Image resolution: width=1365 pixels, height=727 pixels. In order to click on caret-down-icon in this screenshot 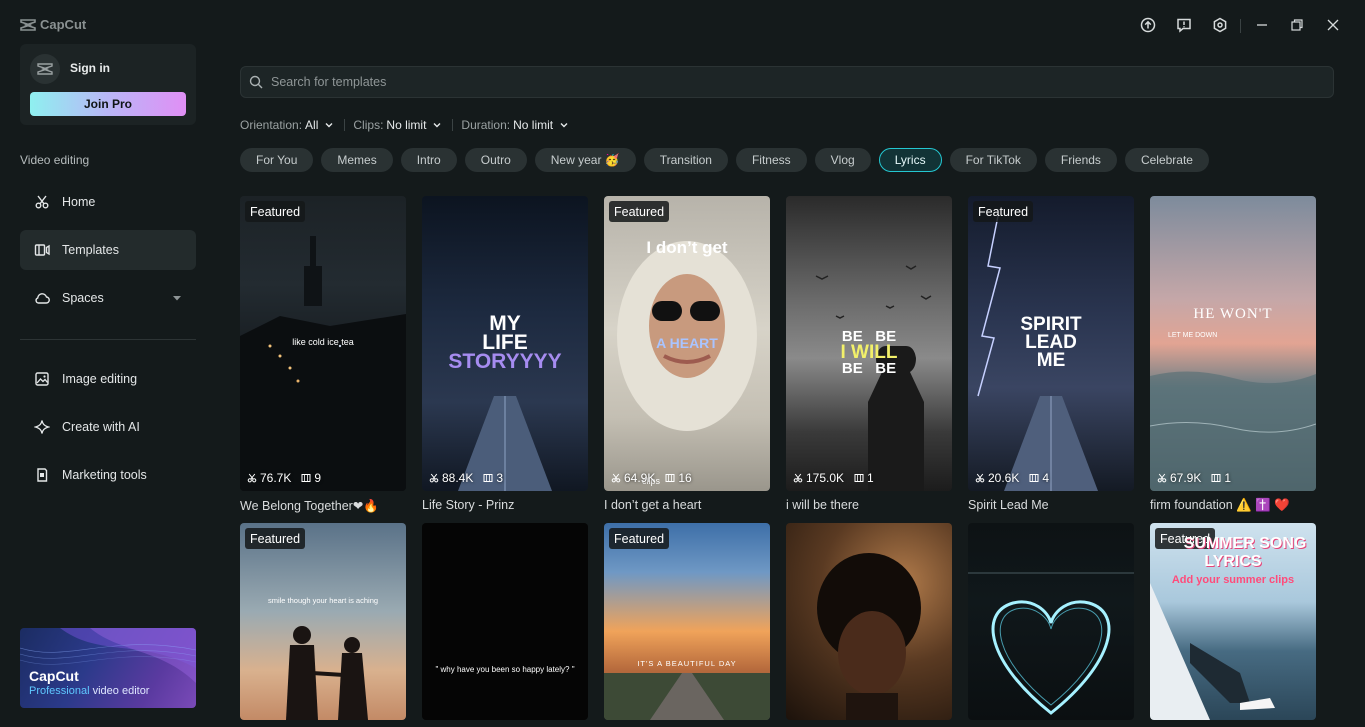, I will do `click(177, 298)`.